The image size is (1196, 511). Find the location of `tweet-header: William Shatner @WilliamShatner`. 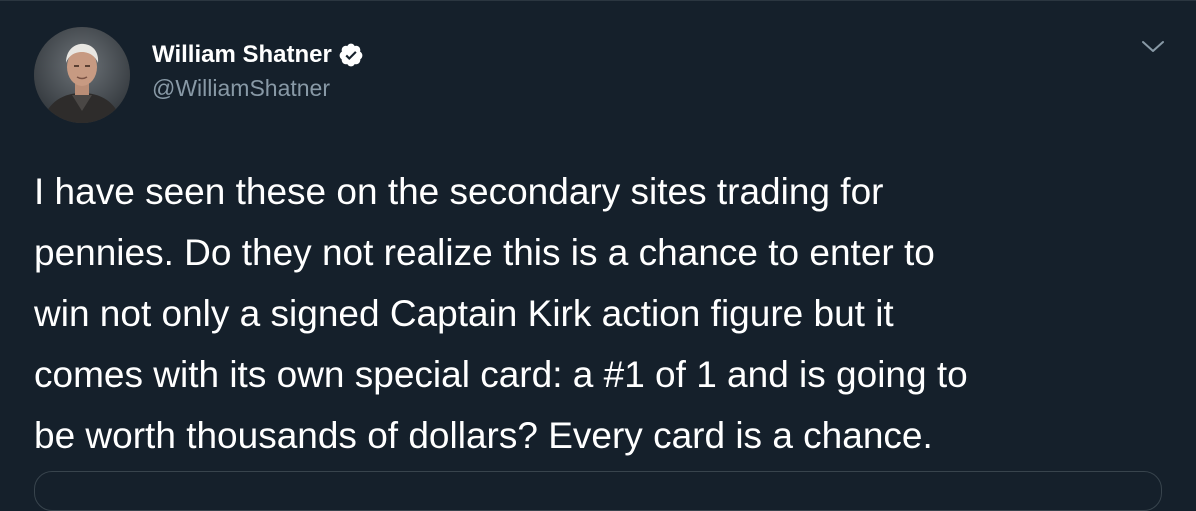

tweet-header: William Shatner @WilliamShatner is located at coordinates (258, 70).